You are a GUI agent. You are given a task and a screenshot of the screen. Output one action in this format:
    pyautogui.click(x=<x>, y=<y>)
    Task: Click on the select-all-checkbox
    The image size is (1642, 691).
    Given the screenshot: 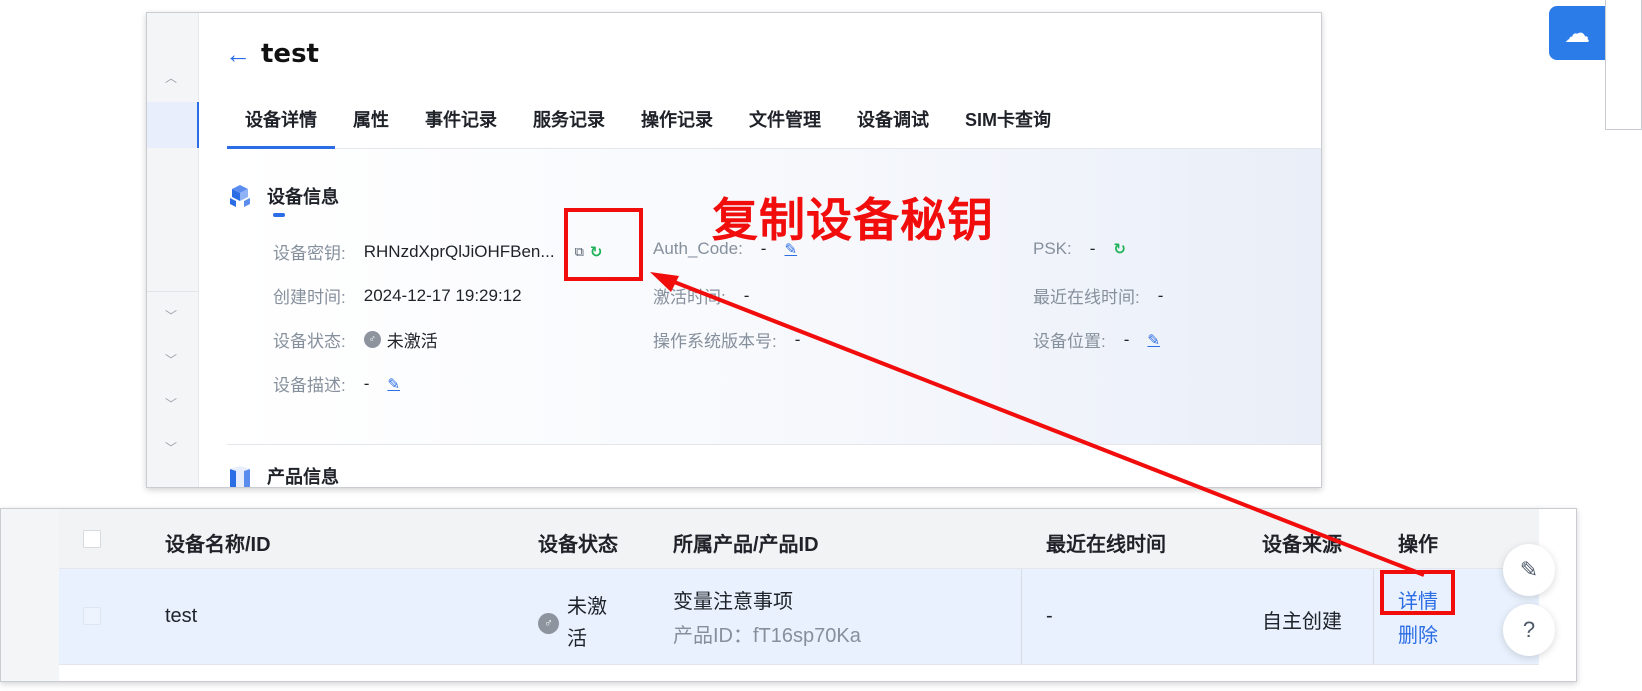 What is the action you would take?
    pyautogui.click(x=92, y=539)
    